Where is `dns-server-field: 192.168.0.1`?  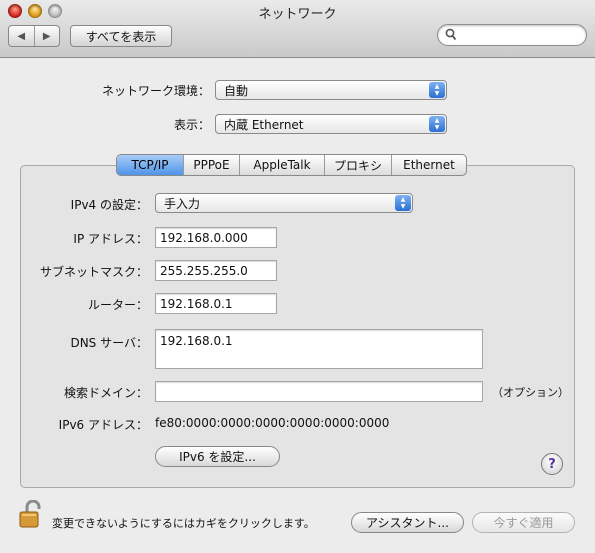
dns-server-field: 192.168.0.1 is located at coordinates (319, 349).